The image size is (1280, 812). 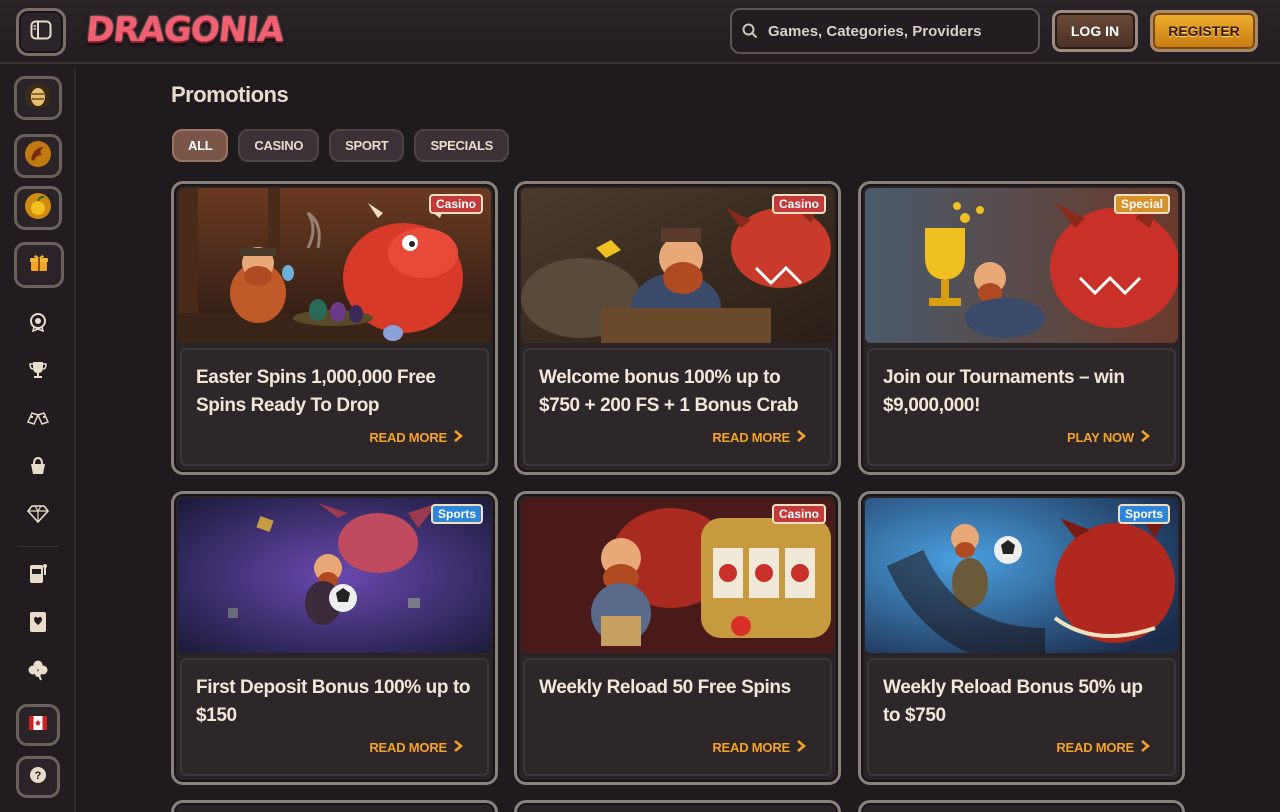 What do you see at coordinates (677, 265) in the screenshot?
I see `promo-image-welcome: Casino` at bounding box center [677, 265].